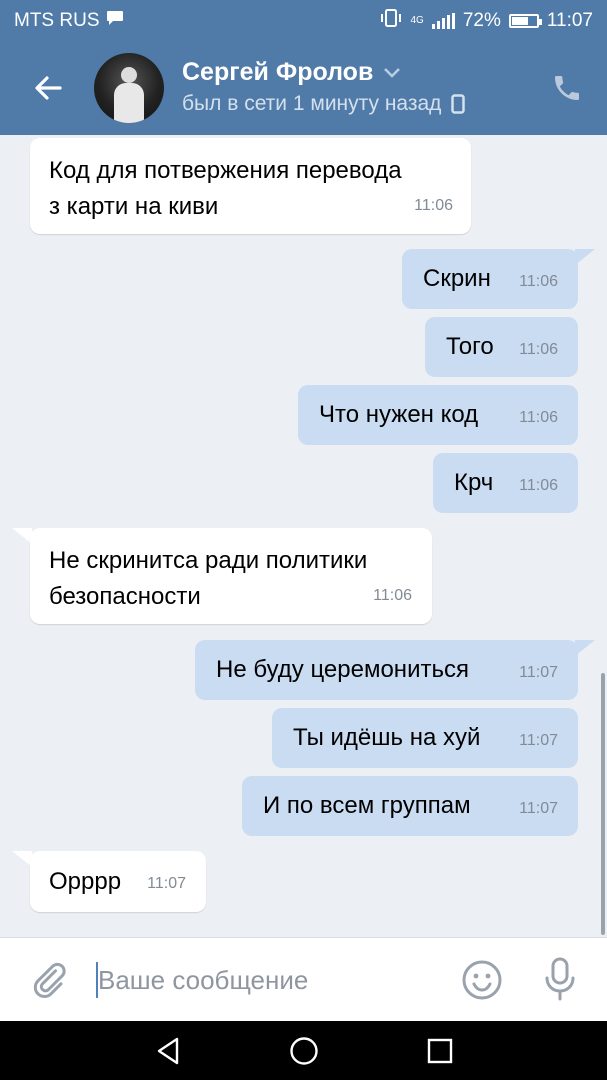 The height and width of the screenshot is (1080, 607). Describe the element at coordinates (278, 72) in the screenshot. I see `contact-name-label: Сергей Фролов` at that location.